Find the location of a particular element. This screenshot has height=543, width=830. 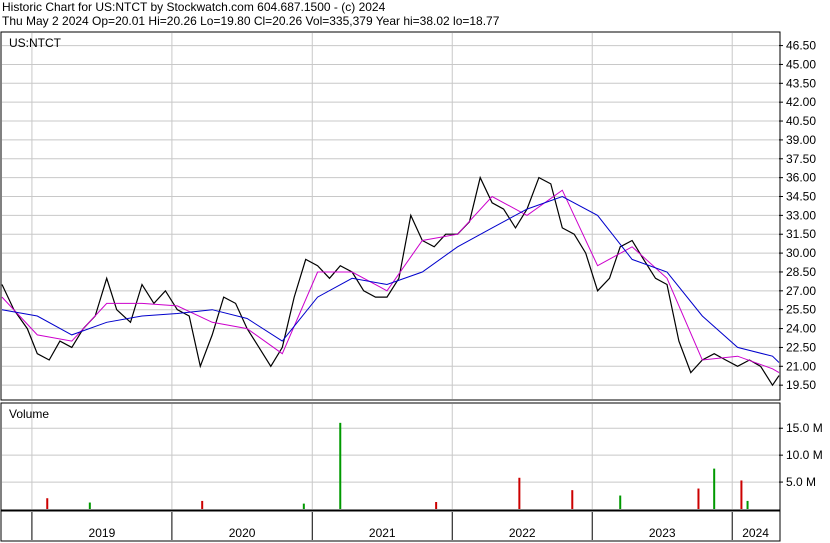

price-tick-label: 27.00 is located at coordinates (801, 291).